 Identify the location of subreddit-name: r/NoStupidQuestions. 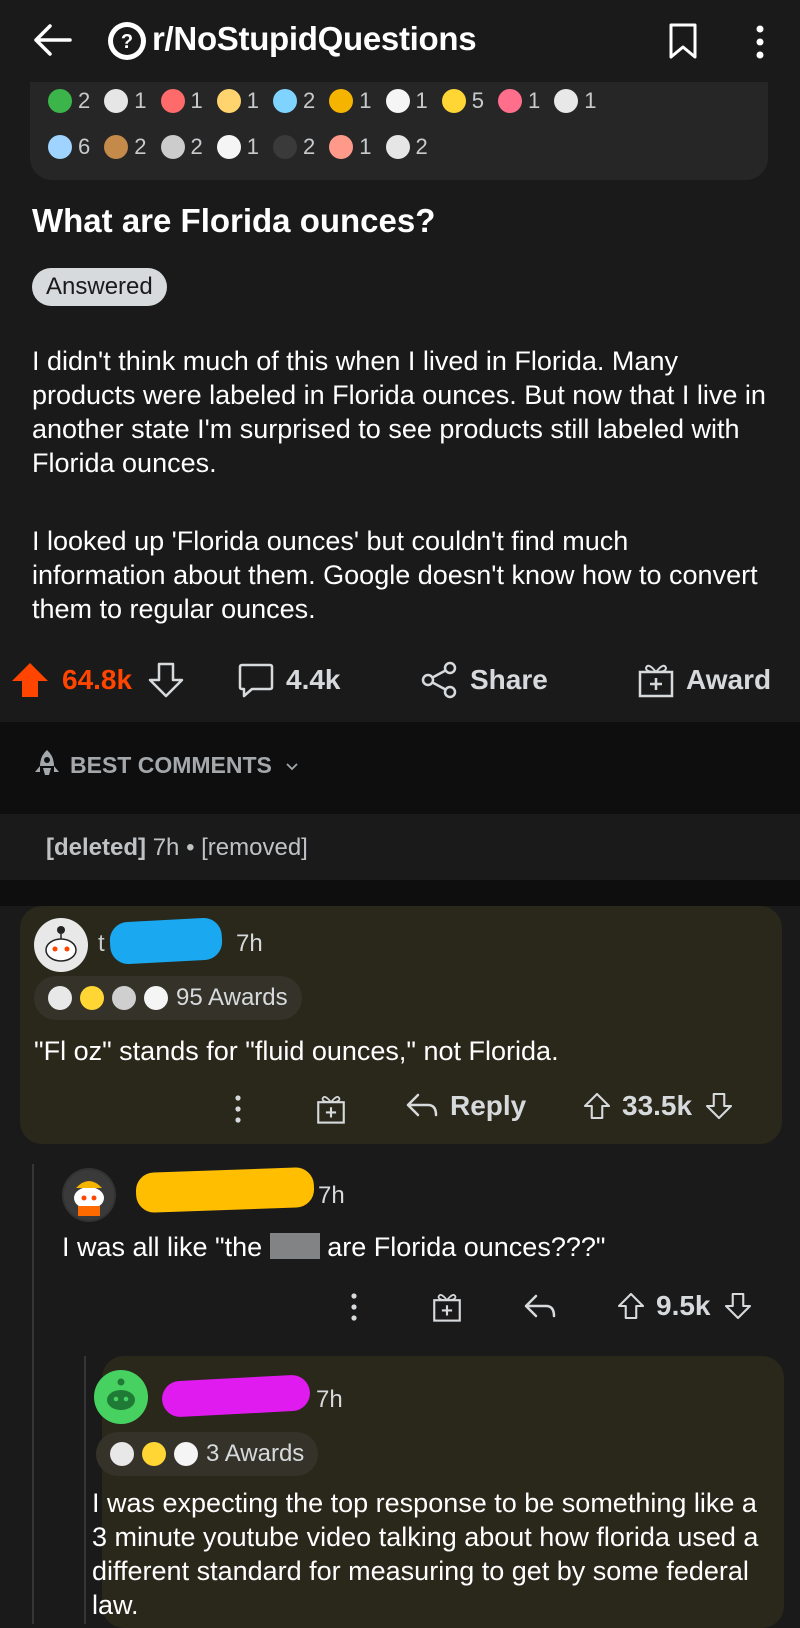
(314, 39).